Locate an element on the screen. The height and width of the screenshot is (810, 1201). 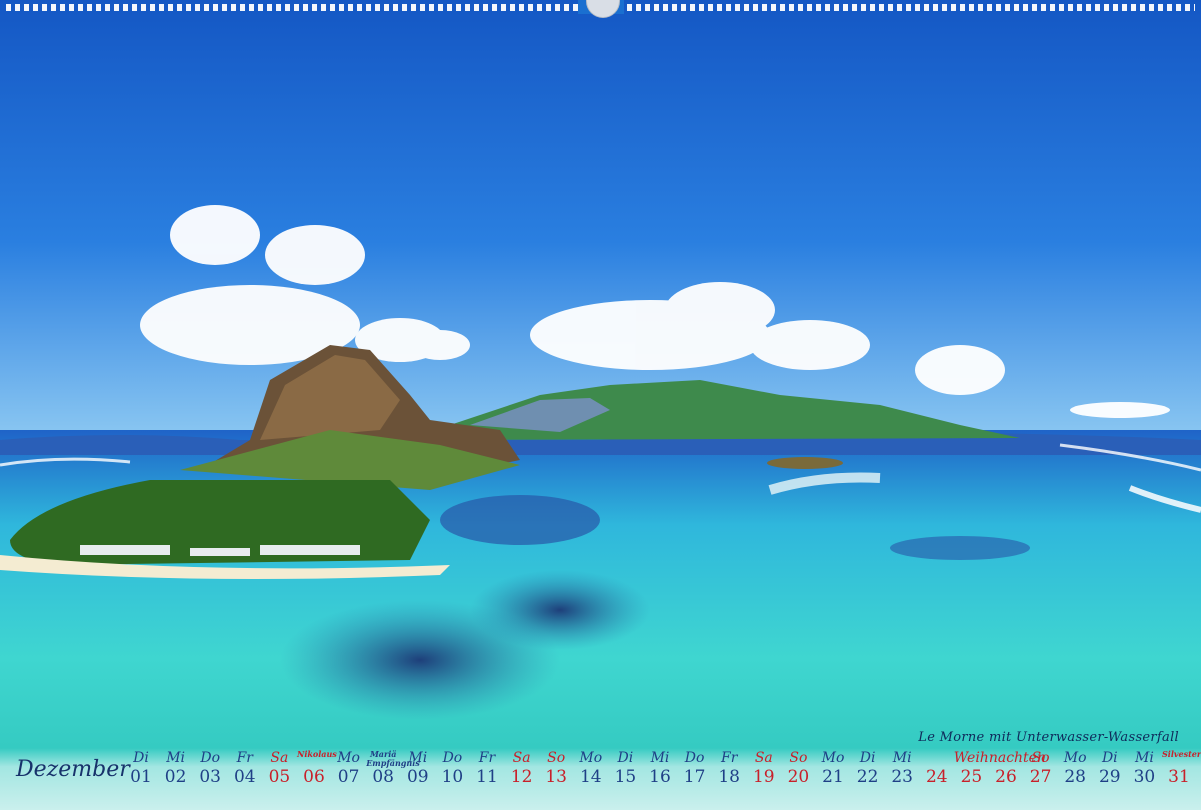
calendar-day: Weihnachten24 is located at coordinates (983, 769).